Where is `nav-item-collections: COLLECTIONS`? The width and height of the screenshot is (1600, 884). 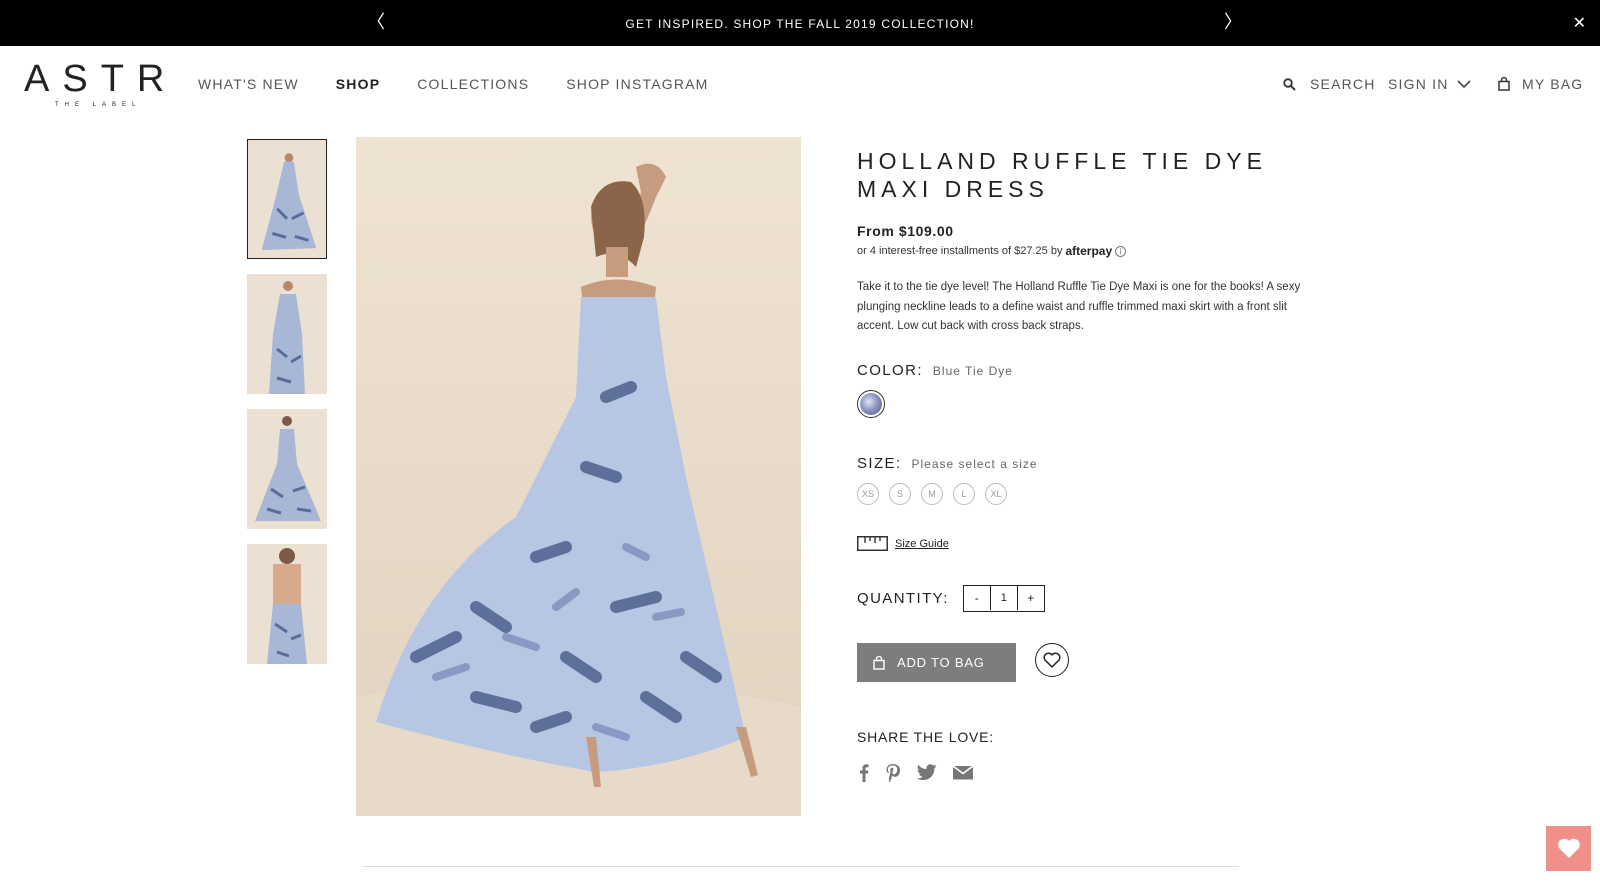 nav-item-collections: COLLECTIONS is located at coordinates (473, 84).